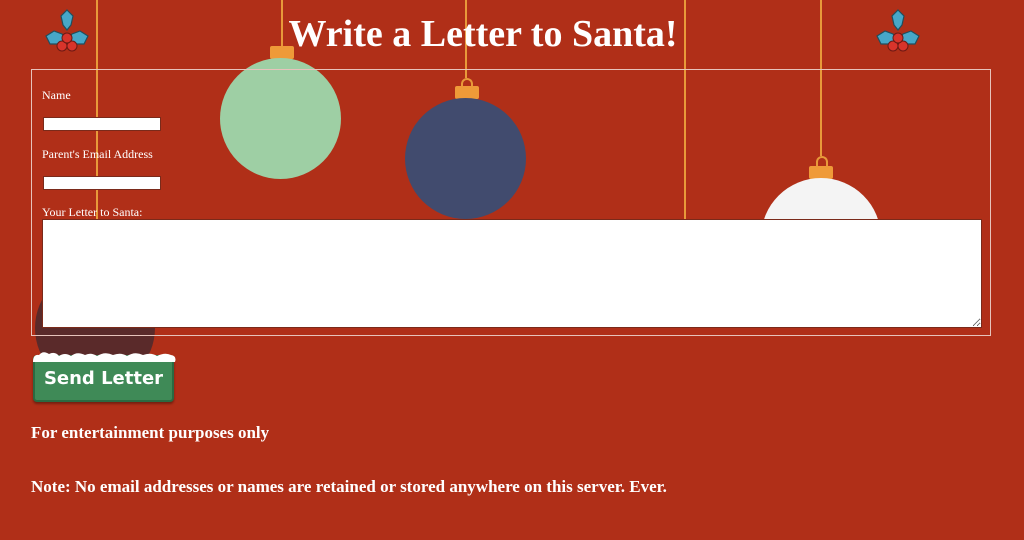 This screenshot has height=540, width=1024. I want to click on page-title: Write a Letter to Santa!, so click(483, 34).